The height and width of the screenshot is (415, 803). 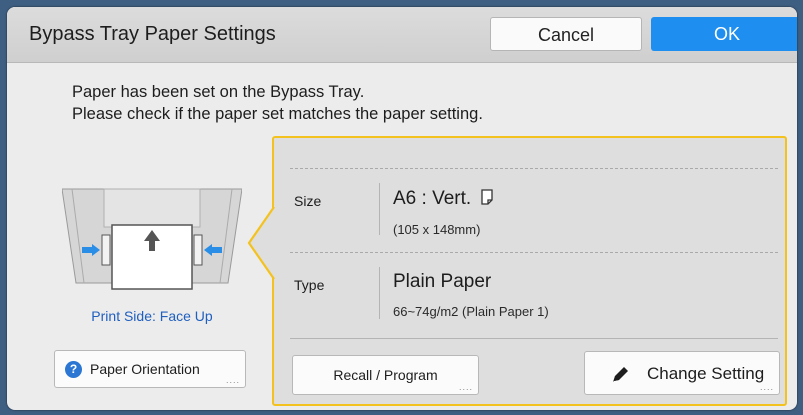 I want to click on tray-illustration, so click(x=152, y=239).